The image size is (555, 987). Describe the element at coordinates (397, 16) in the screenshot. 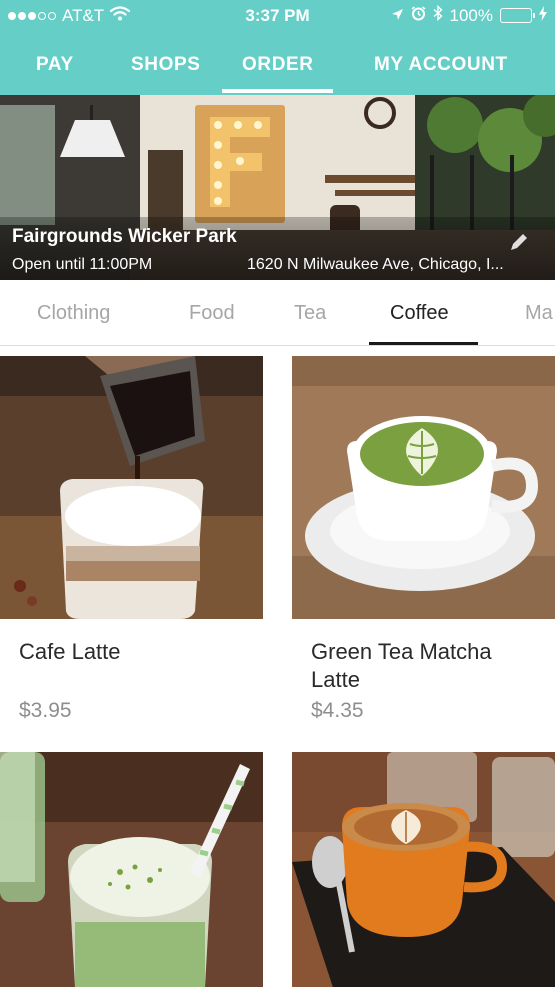

I see `location-arrow-icon` at that location.